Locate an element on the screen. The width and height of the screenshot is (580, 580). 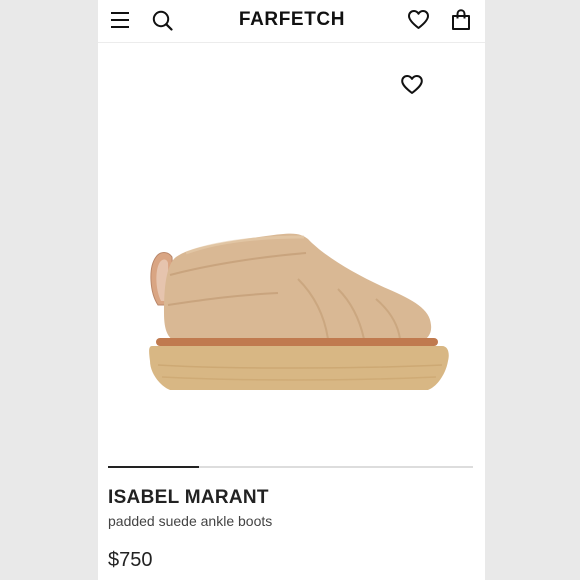
product-description: padded suede ankle boots is located at coordinates (190, 521).